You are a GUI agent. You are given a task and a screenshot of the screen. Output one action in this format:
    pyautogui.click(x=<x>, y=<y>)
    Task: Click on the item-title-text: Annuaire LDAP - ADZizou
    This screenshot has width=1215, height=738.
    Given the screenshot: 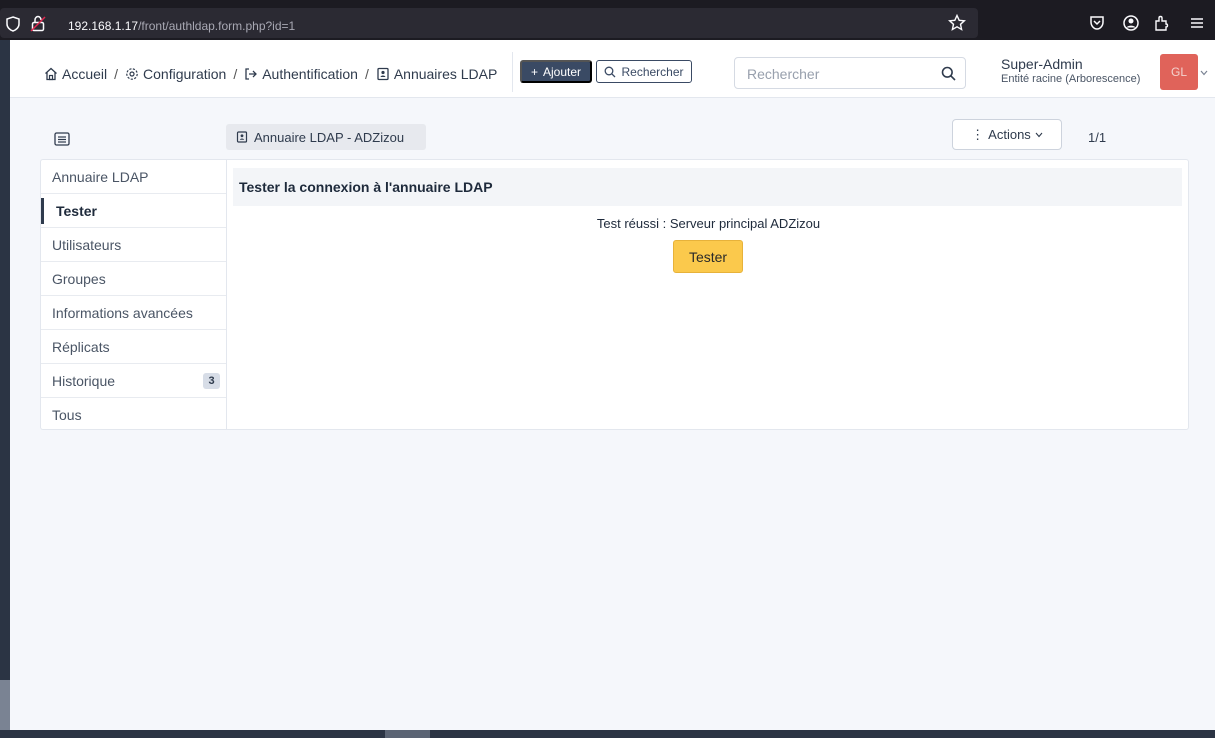 What is the action you would take?
    pyautogui.click(x=329, y=137)
    